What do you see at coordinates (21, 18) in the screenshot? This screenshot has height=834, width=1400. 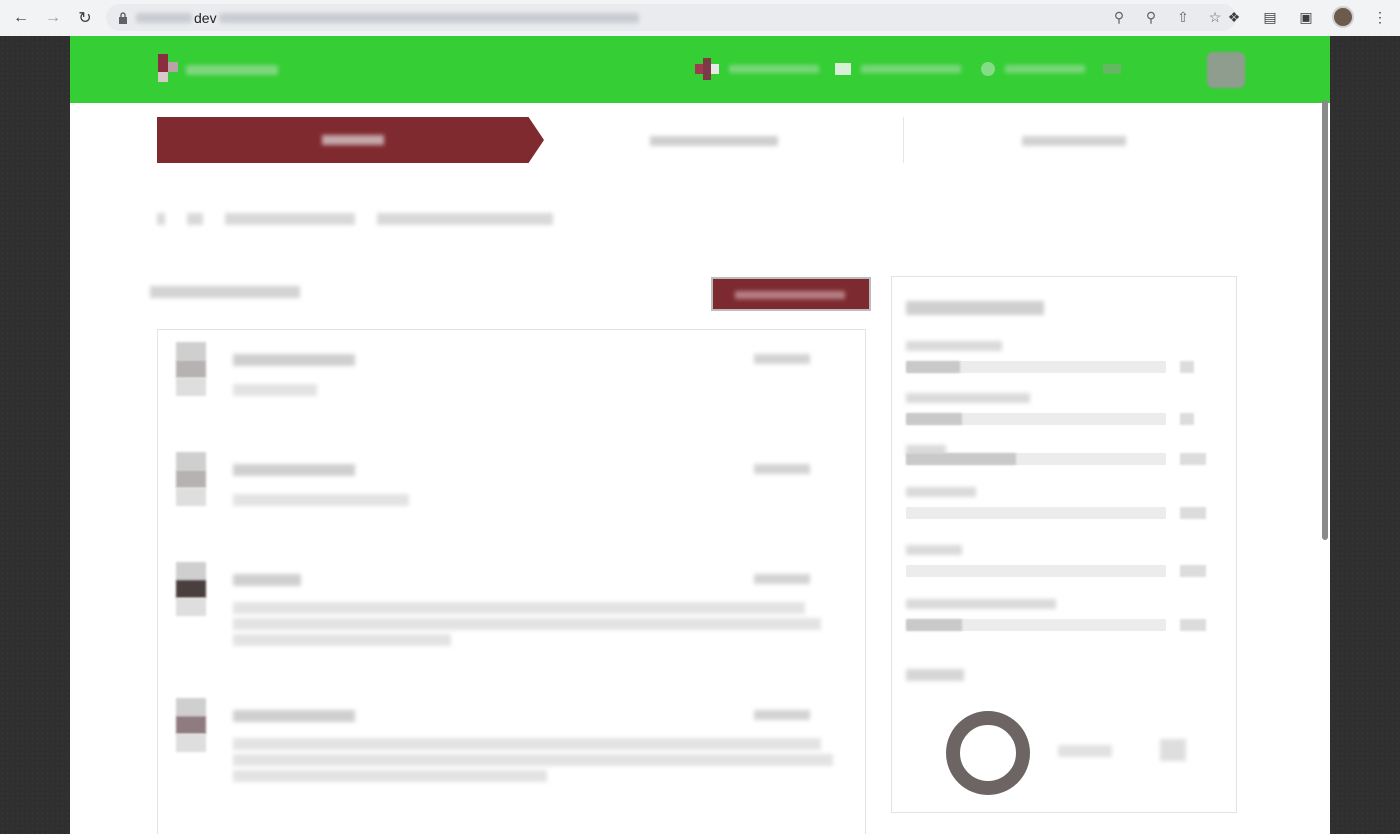 I see `back-icon: ←` at bounding box center [21, 18].